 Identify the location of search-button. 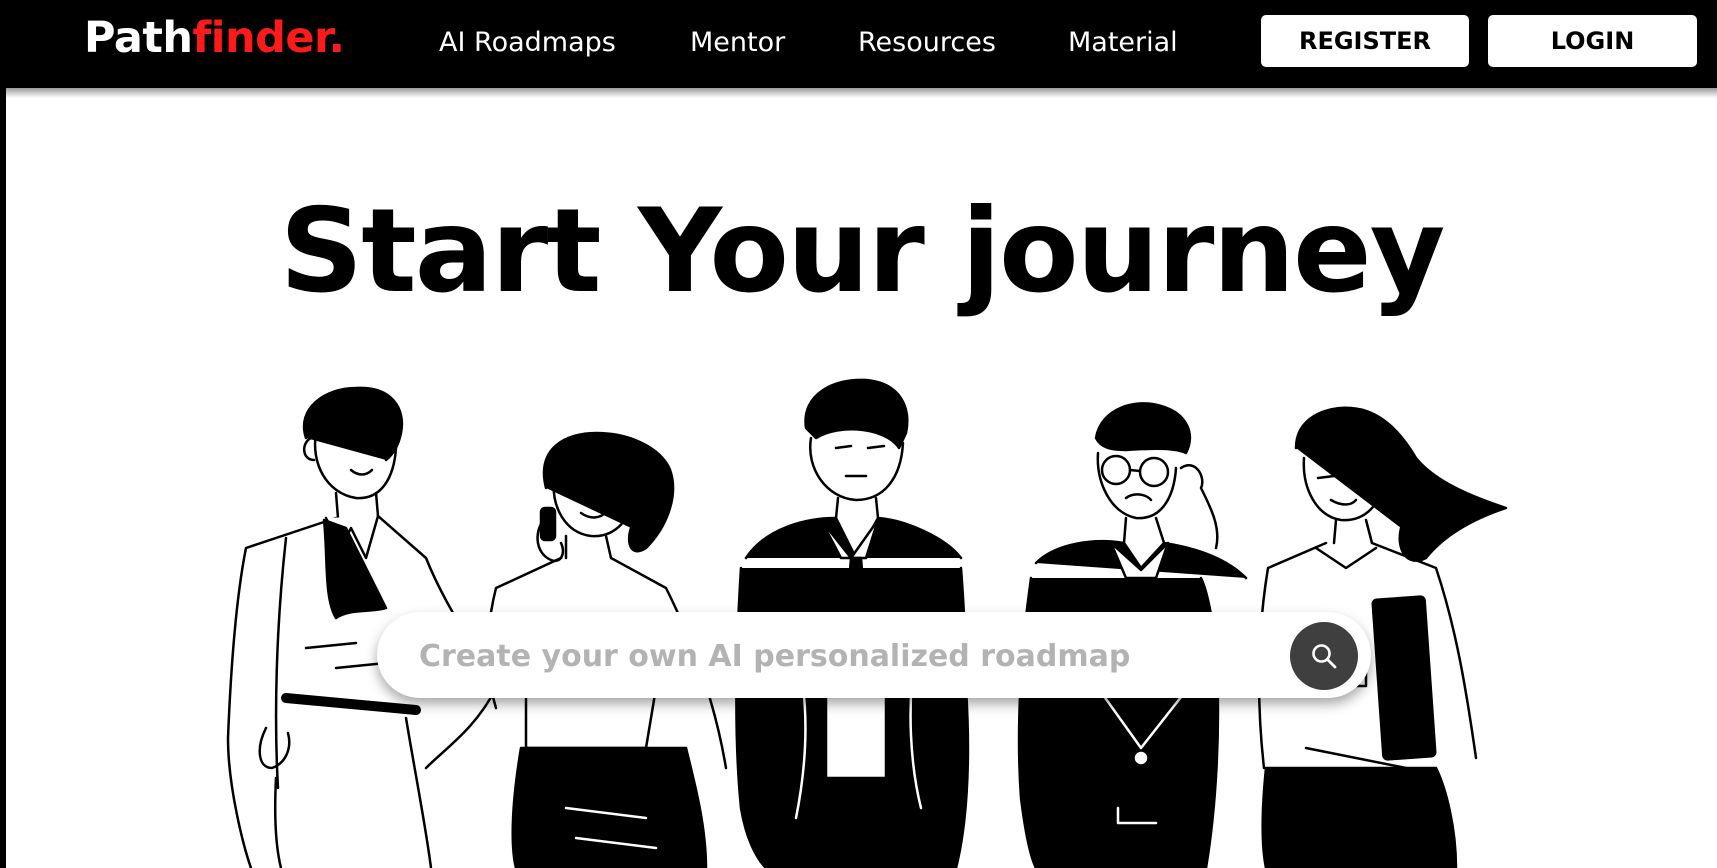
(1324, 656).